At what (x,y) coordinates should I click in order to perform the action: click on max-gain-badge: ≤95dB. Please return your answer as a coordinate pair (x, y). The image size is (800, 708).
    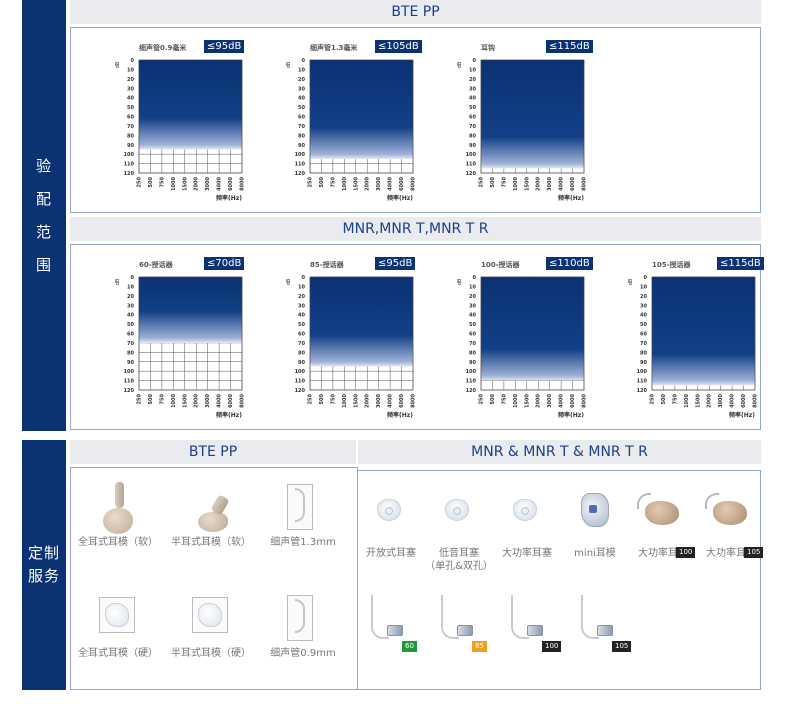
    Looking at the image, I should click on (224, 46).